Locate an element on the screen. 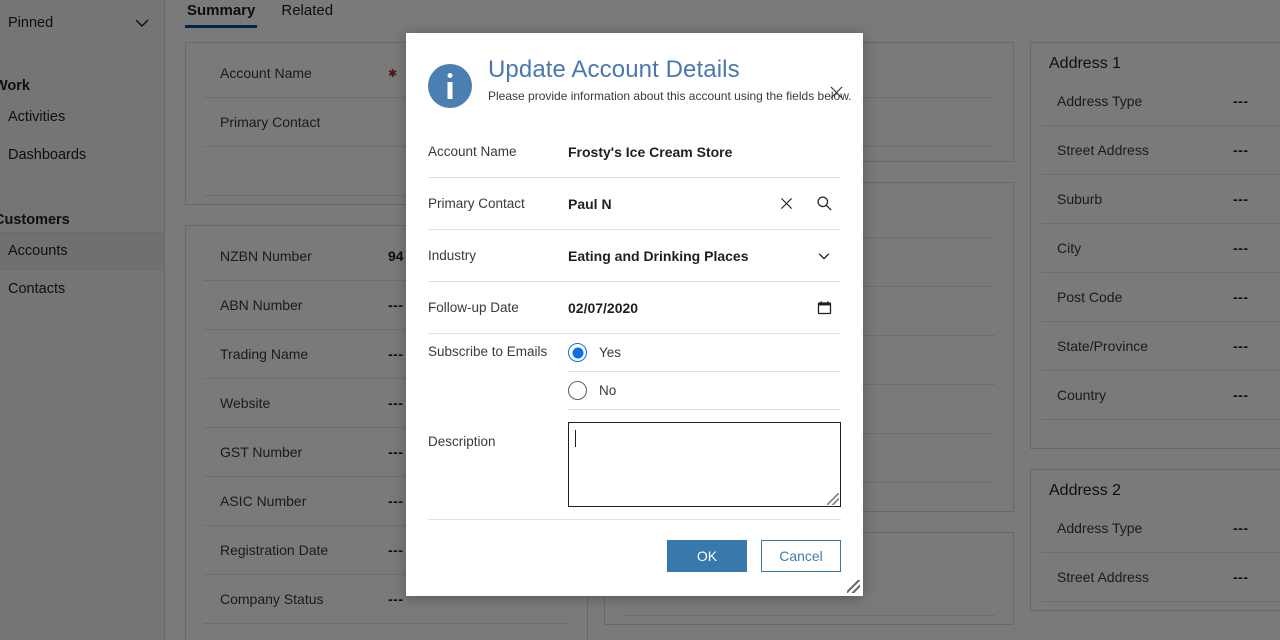 The width and height of the screenshot is (1280, 640). field-label: Primary Contact is located at coordinates (476, 203).